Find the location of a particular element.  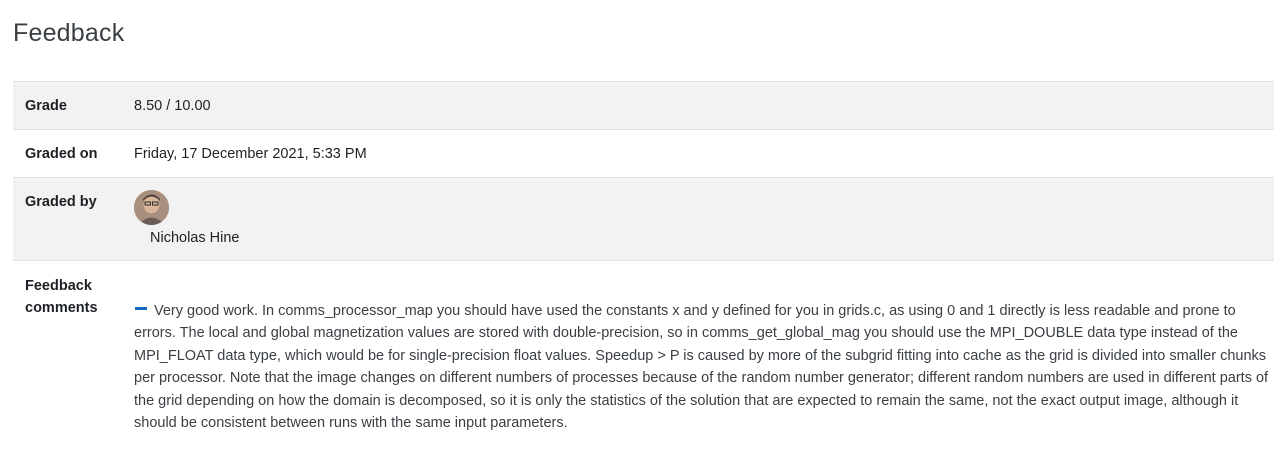

graded-on-value: Friday, 17 December 2021, 5:33 PM is located at coordinates (250, 153).